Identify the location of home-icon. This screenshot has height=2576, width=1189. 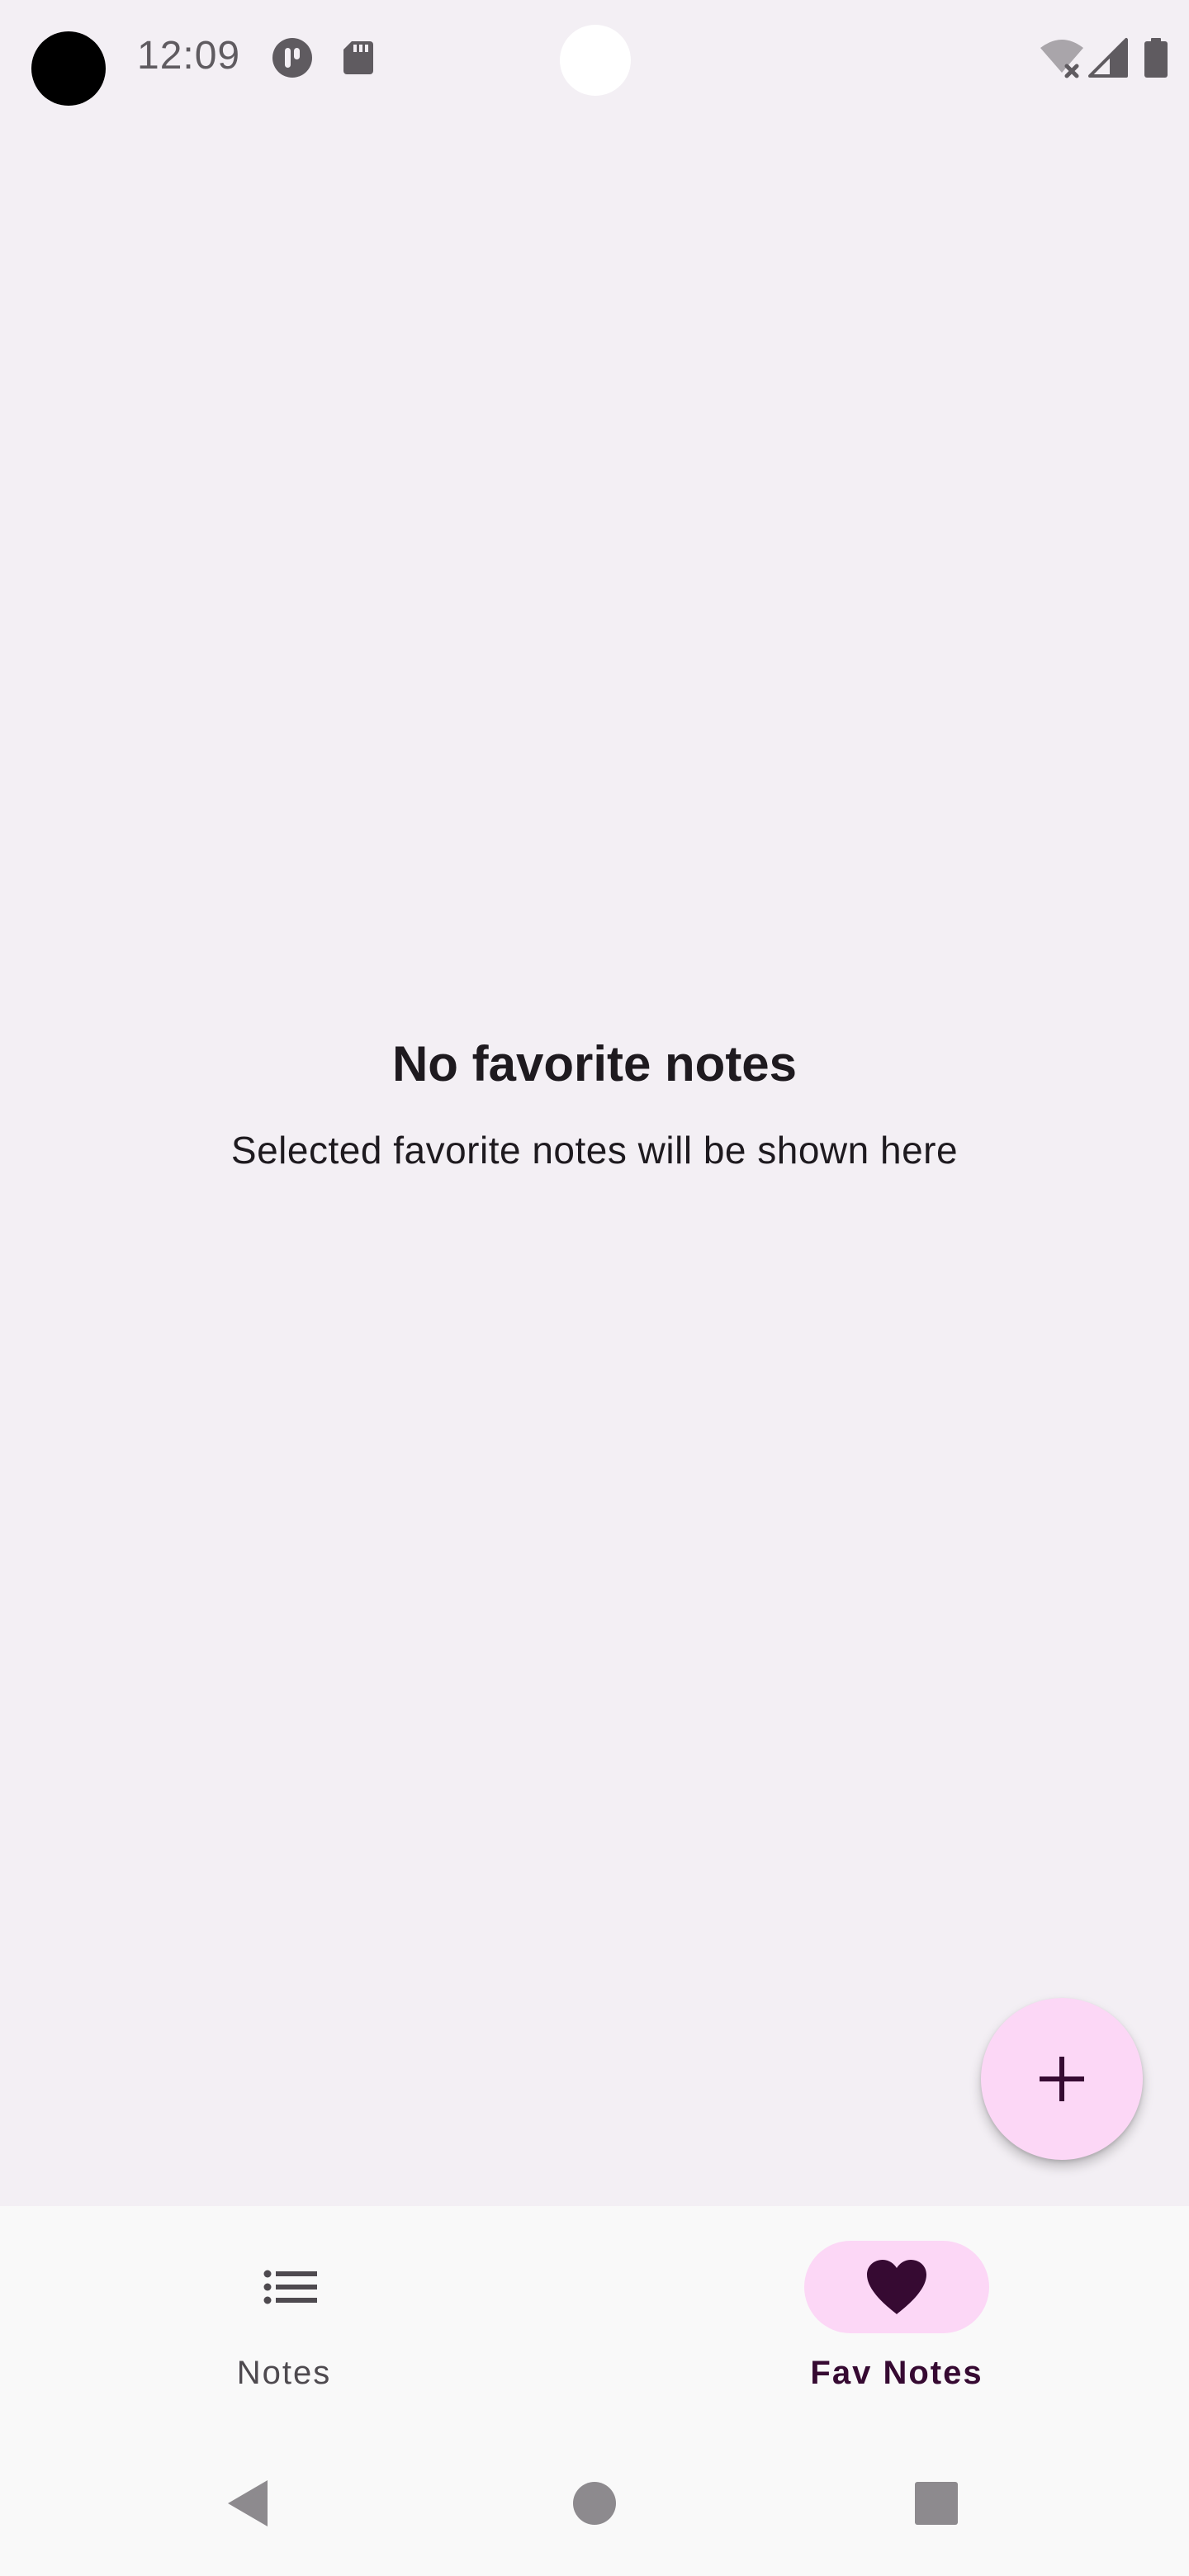
(594, 2503).